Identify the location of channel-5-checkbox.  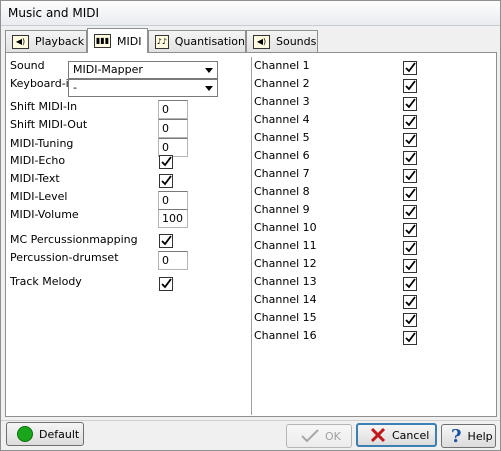
(410, 140).